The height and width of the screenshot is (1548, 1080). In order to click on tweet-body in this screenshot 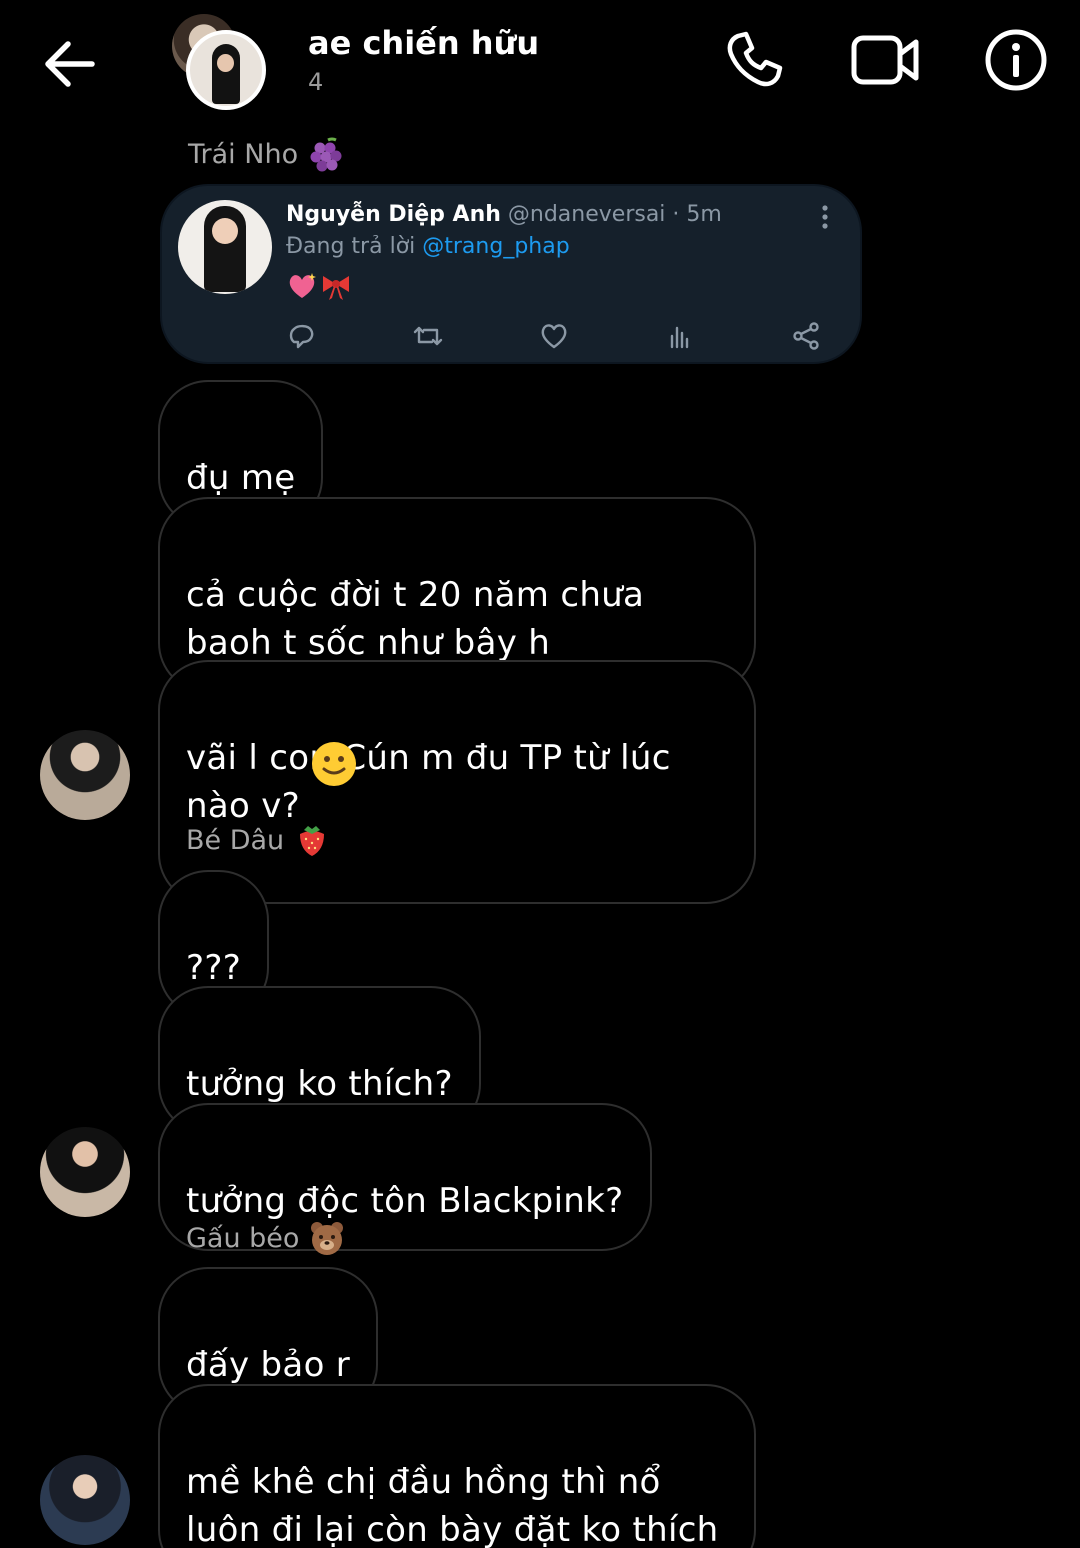, I will do `click(319, 286)`.